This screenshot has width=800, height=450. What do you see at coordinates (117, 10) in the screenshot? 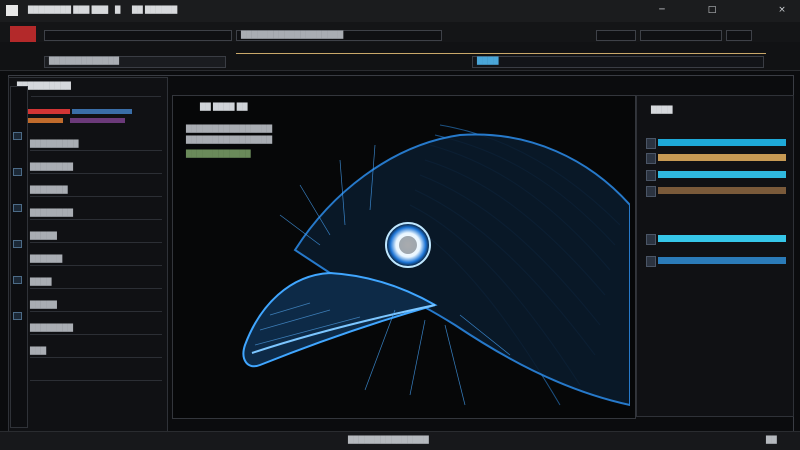
I see `menu-item-edit: █` at bounding box center [117, 10].